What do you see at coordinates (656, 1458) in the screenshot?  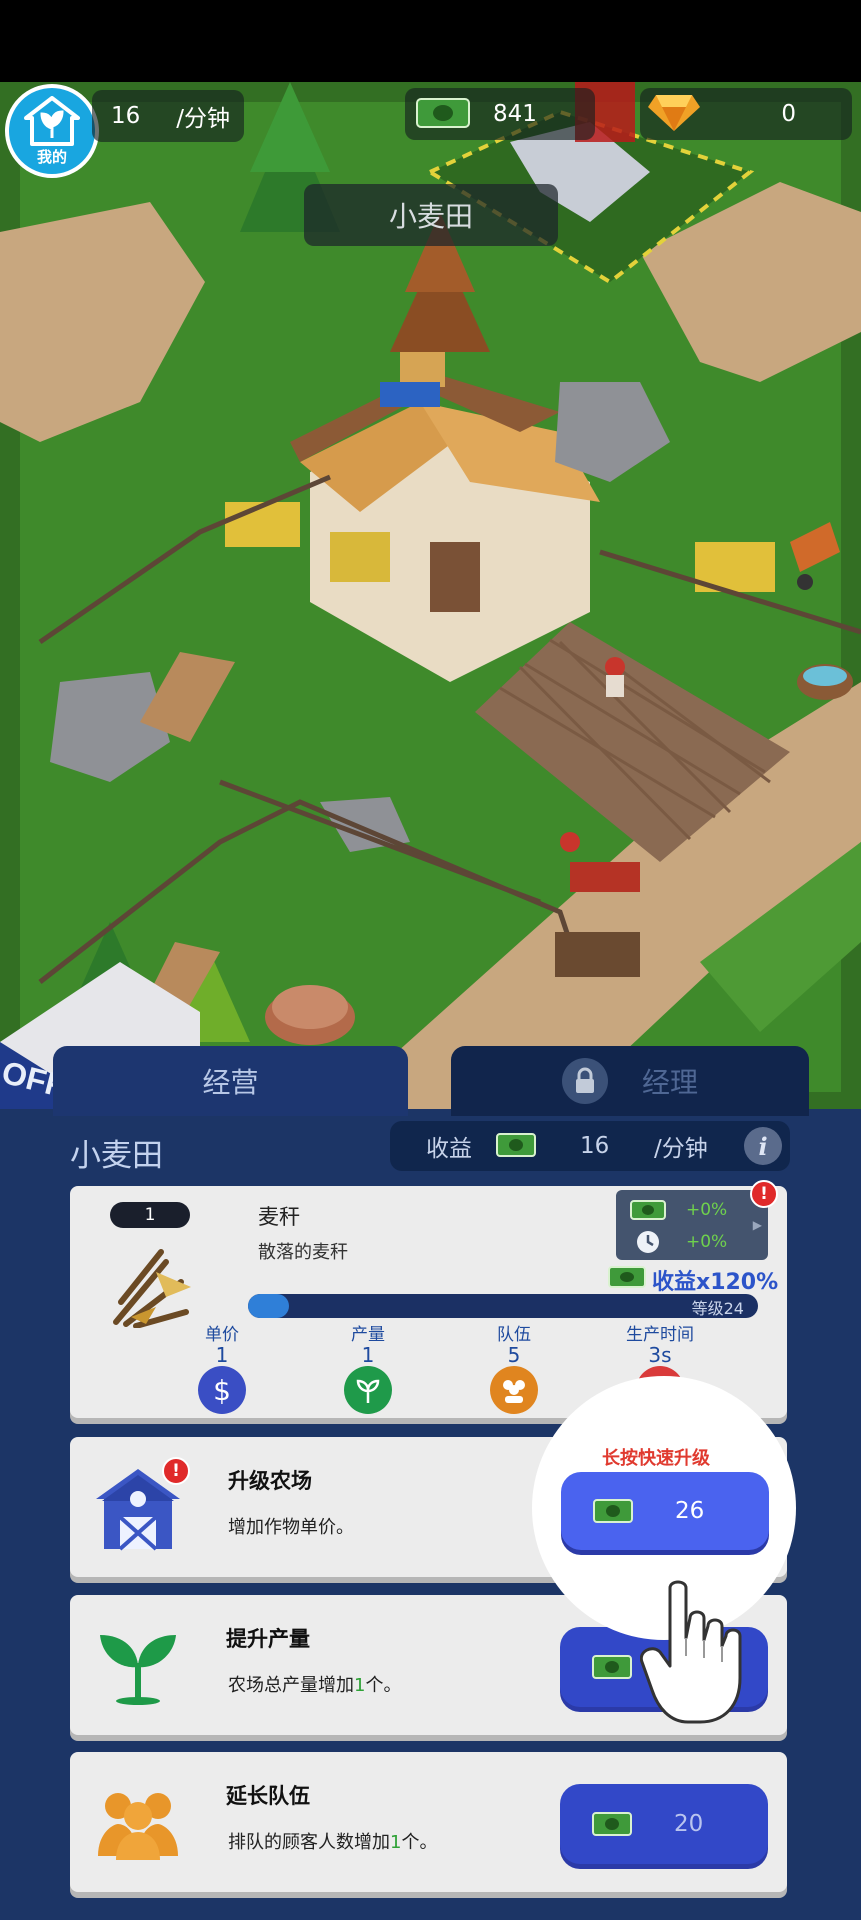 I see `long-press-hint: 长按快速升级` at bounding box center [656, 1458].